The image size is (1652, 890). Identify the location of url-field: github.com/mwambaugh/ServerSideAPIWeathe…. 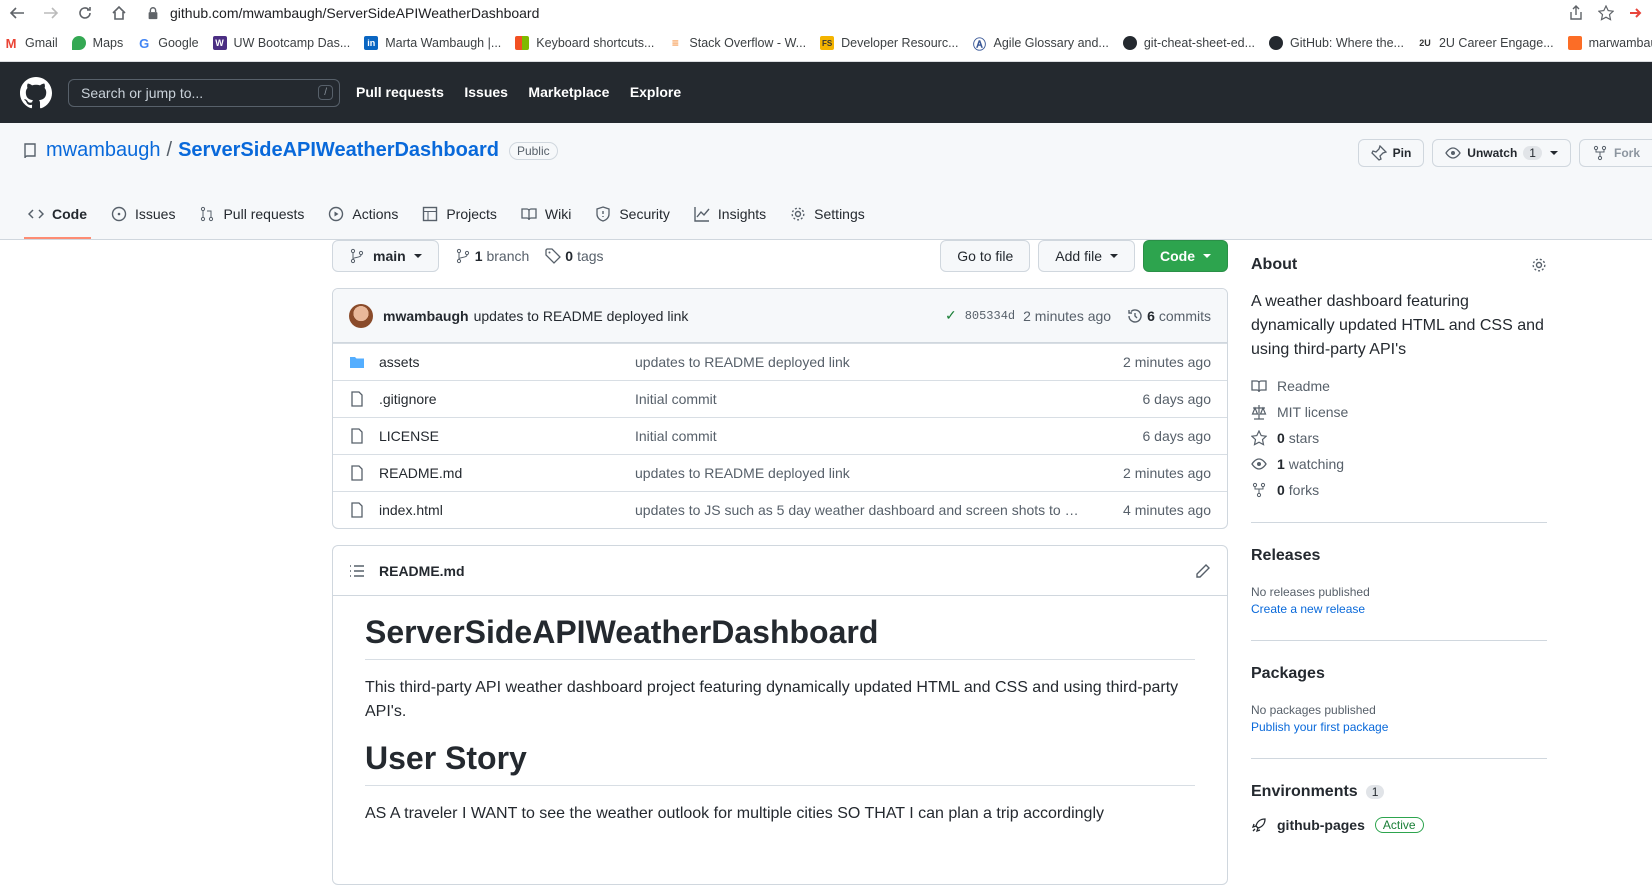
(854, 13).